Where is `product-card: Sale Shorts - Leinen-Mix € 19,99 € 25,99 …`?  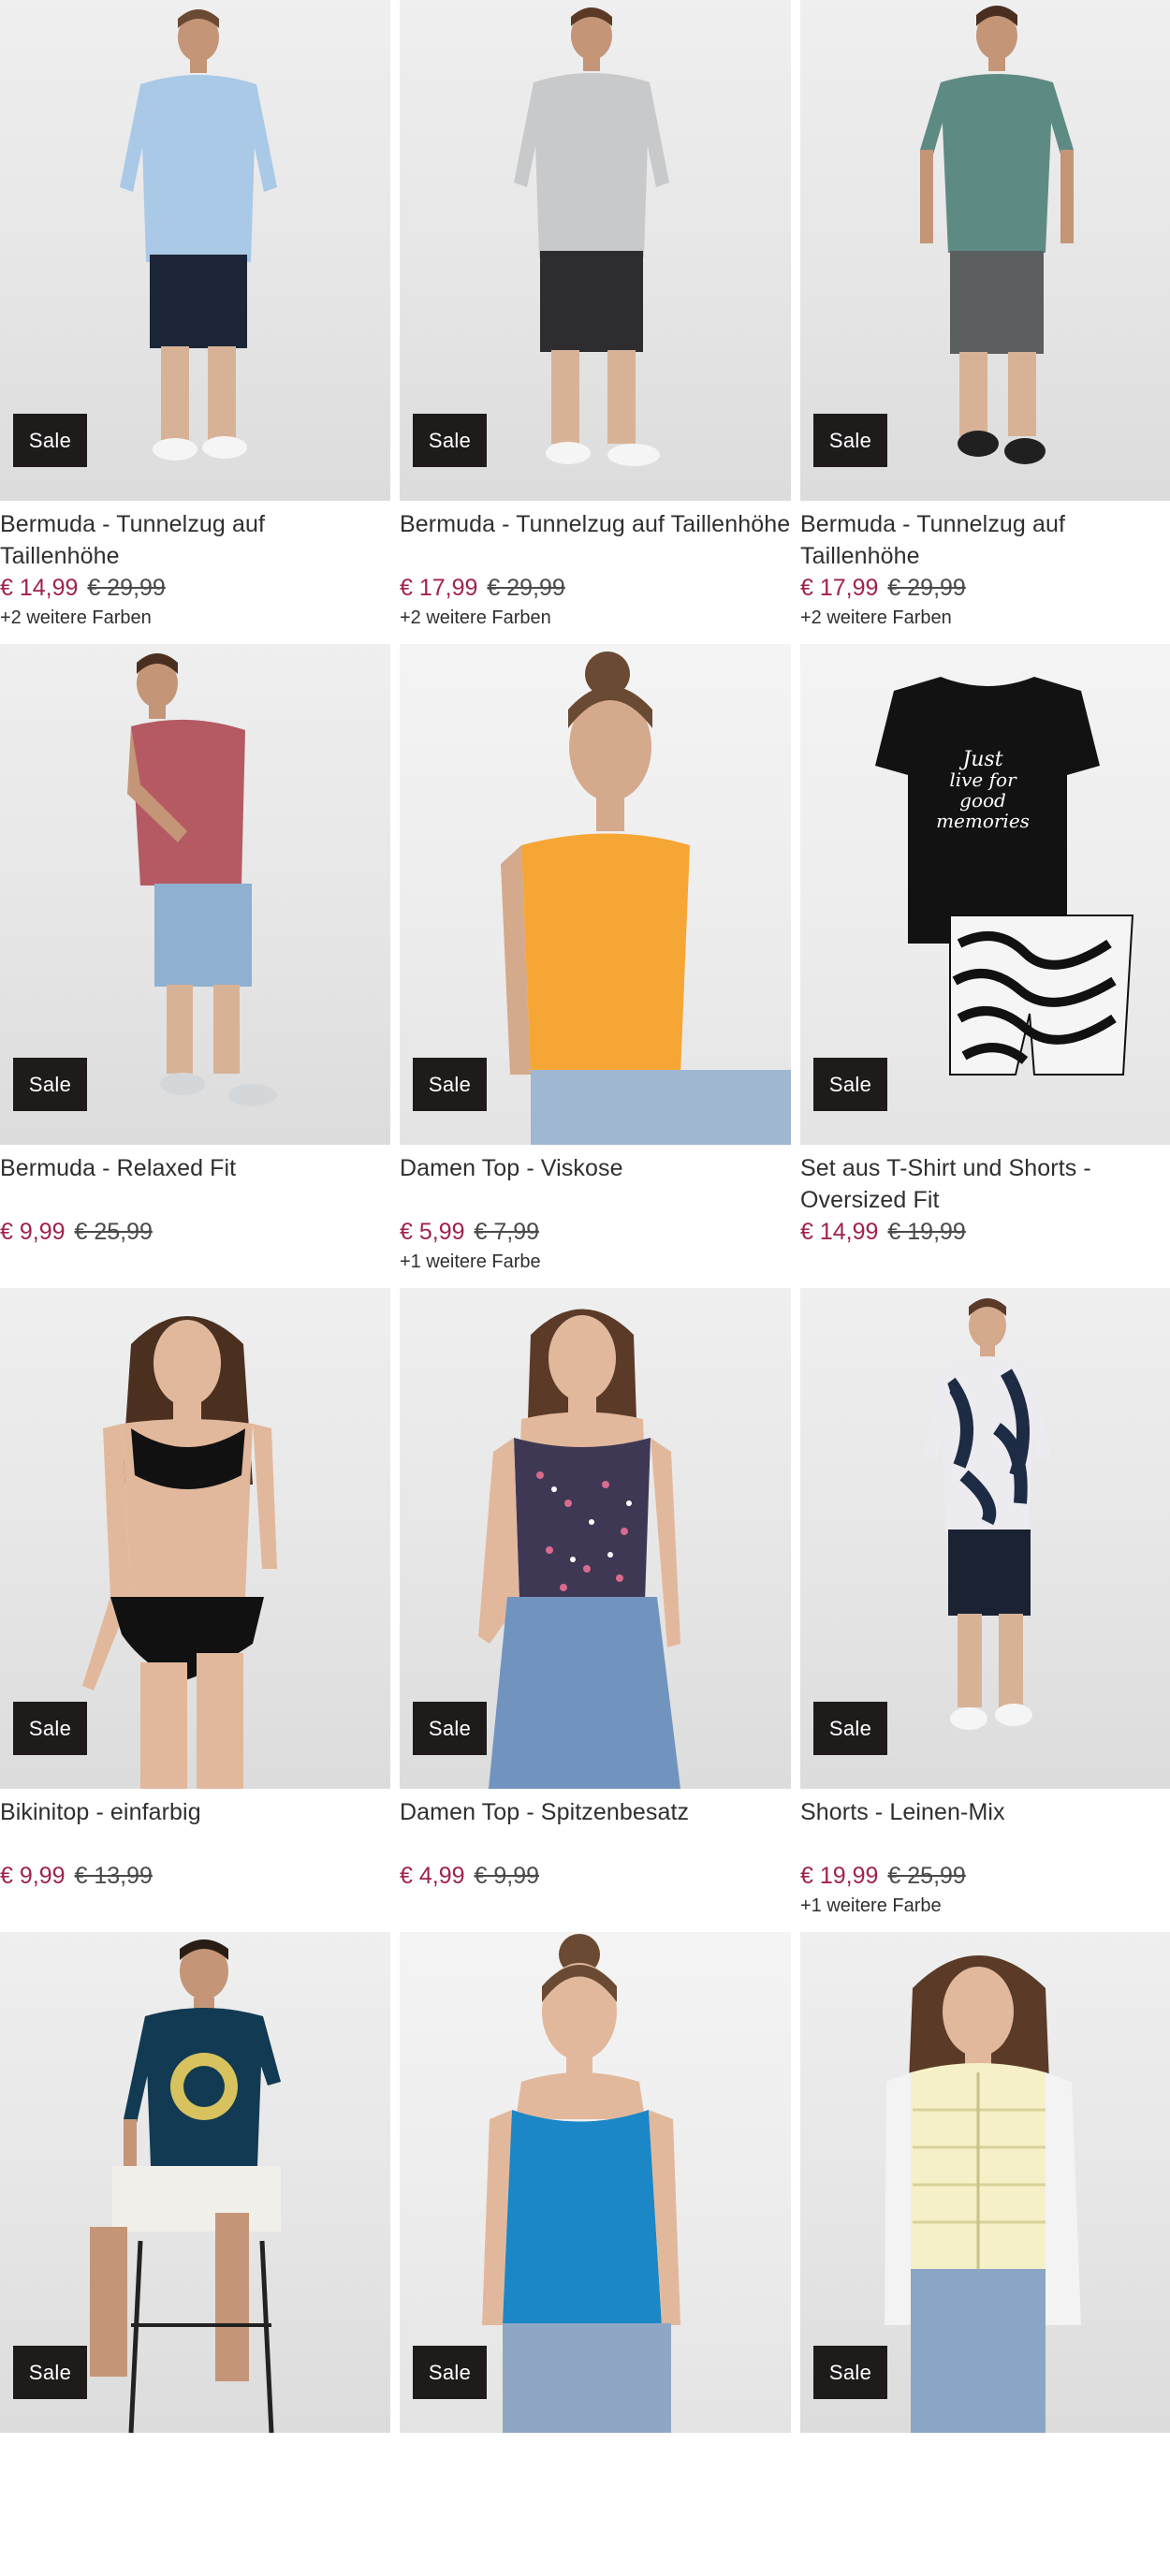 product-card: Sale Shorts - Leinen-Mix € 19,99 € 25,99 … is located at coordinates (985, 1610).